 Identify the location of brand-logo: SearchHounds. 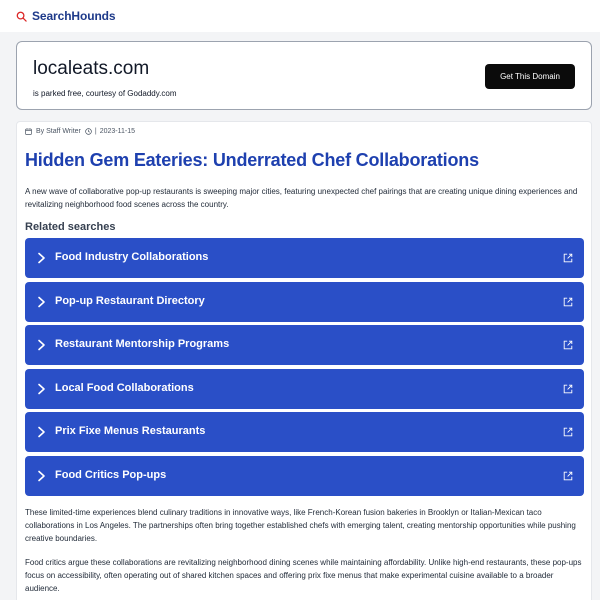
(66, 16).